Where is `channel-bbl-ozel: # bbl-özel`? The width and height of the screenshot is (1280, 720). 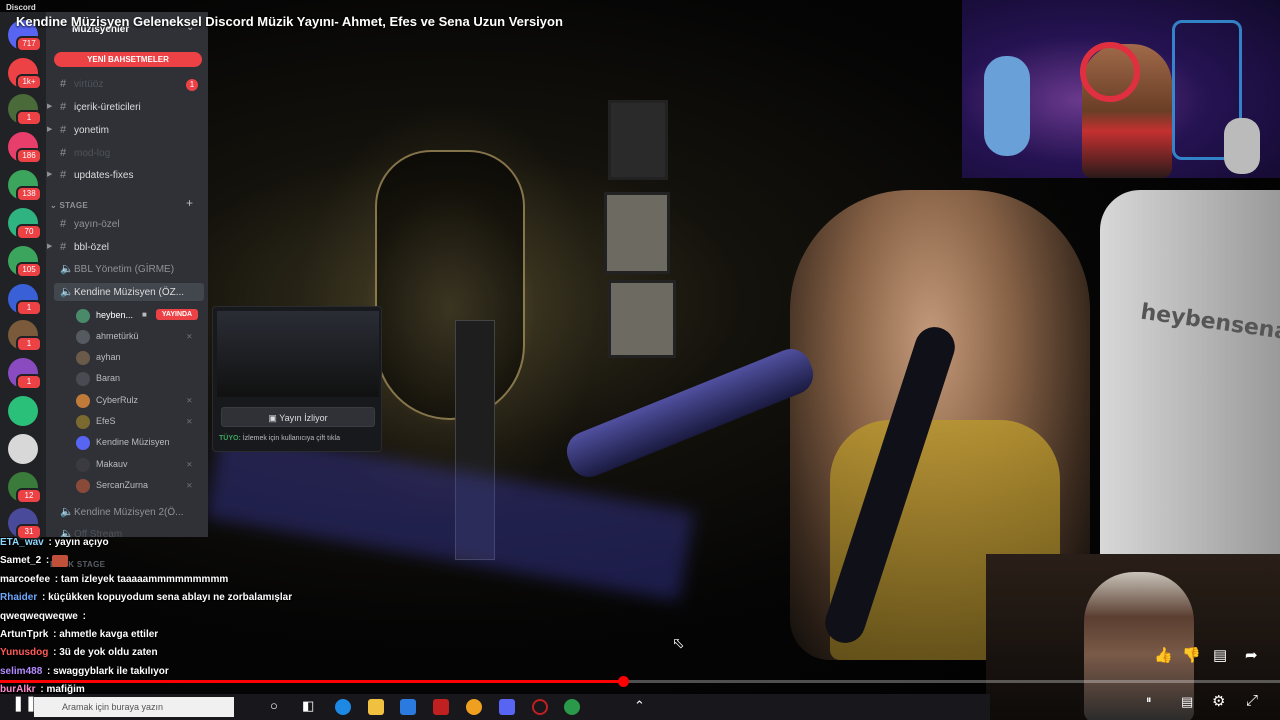
channel-bbl-ozel: # bbl-özel is located at coordinates (84, 247).